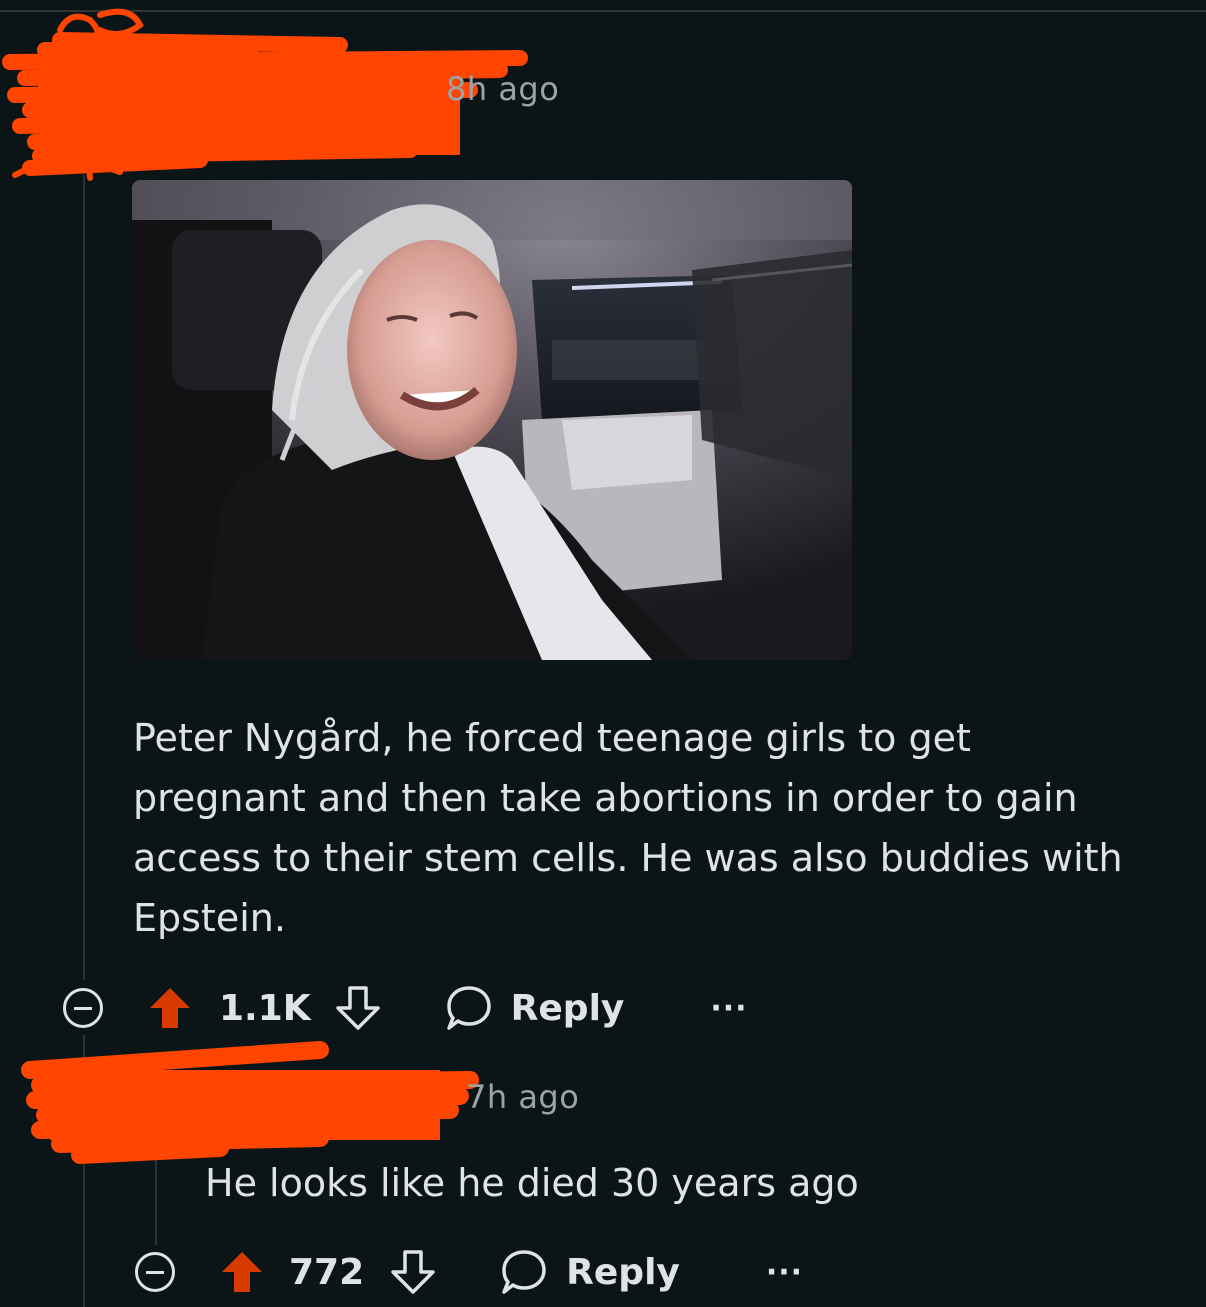  I want to click on score: 1.1K, so click(265, 1008).